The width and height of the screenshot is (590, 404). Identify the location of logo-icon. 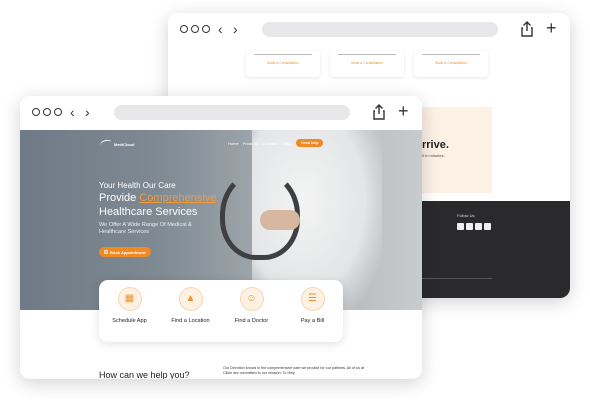
(106, 144).